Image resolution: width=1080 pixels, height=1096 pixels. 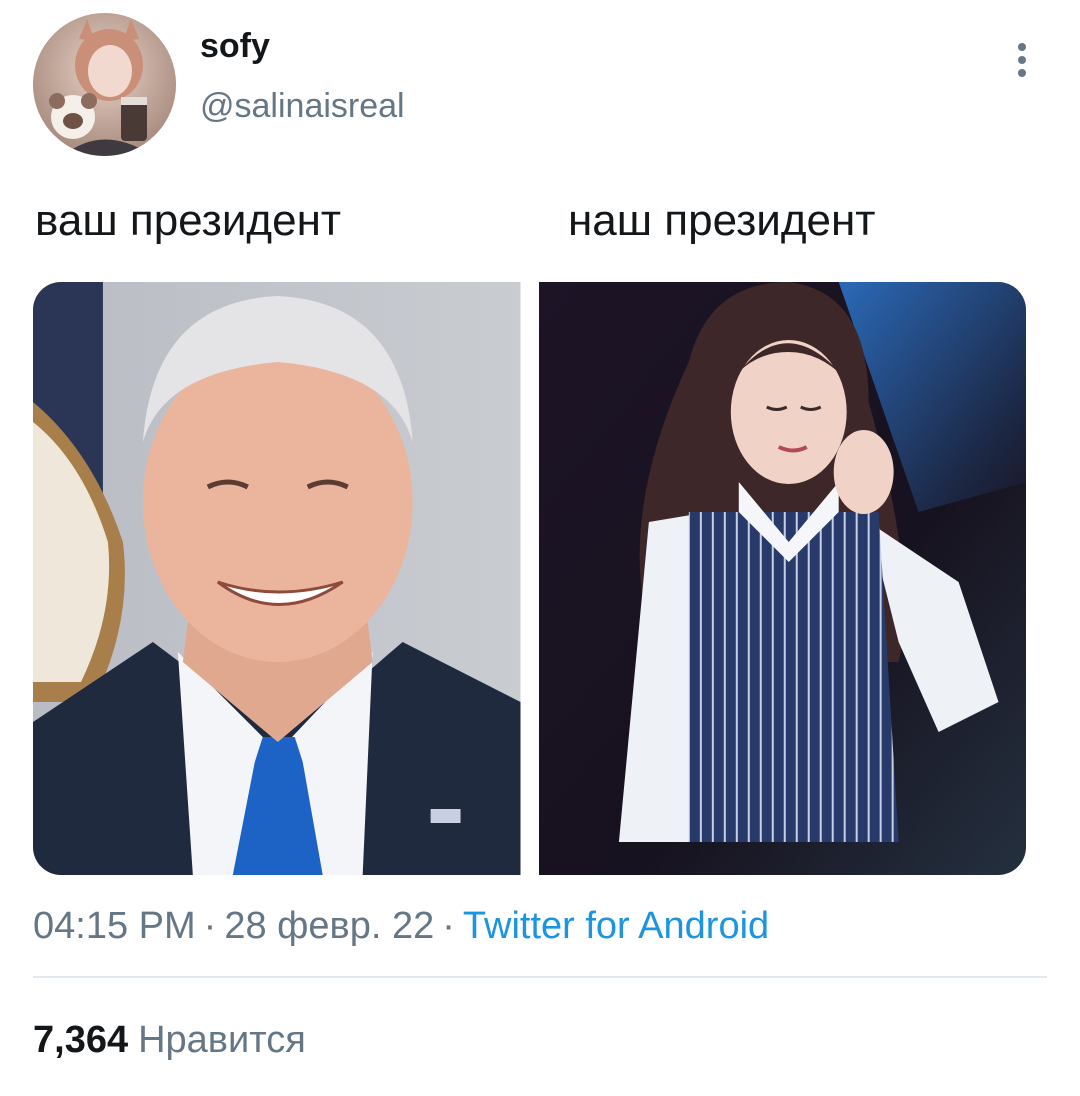 I want to click on display-name: sofy, so click(x=235, y=46).